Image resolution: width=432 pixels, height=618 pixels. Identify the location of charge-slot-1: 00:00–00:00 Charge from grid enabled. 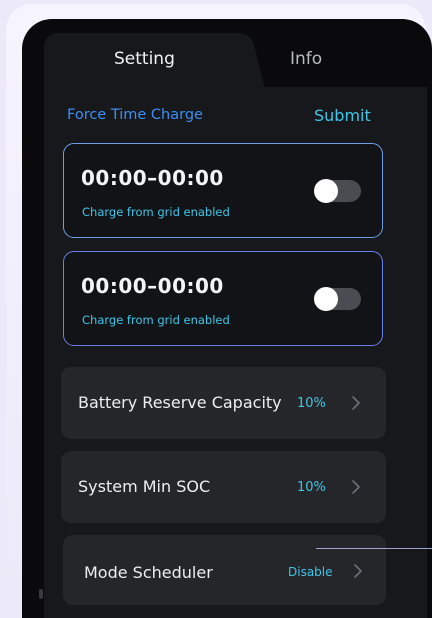
(223, 190).